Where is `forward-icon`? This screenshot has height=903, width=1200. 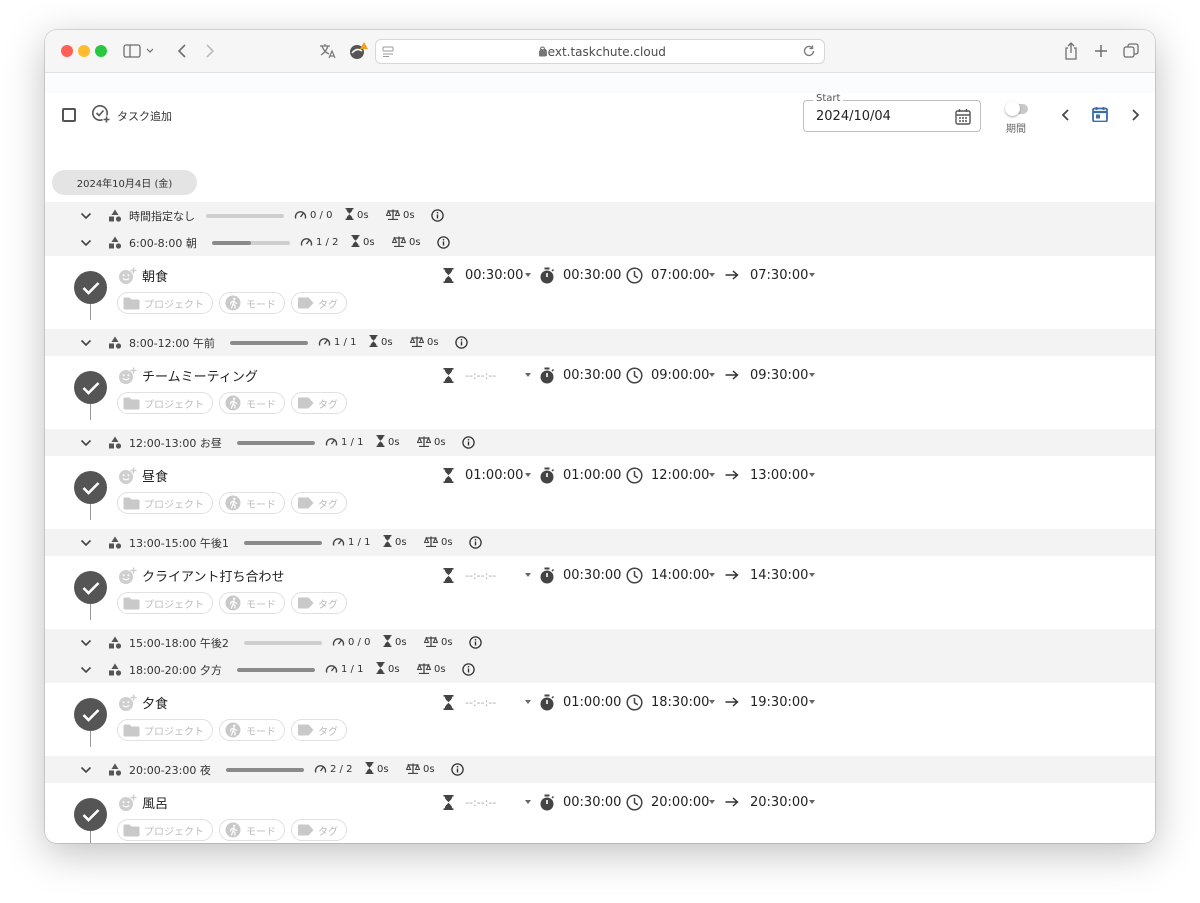
forward-icon is located at coordinates (210, 51).